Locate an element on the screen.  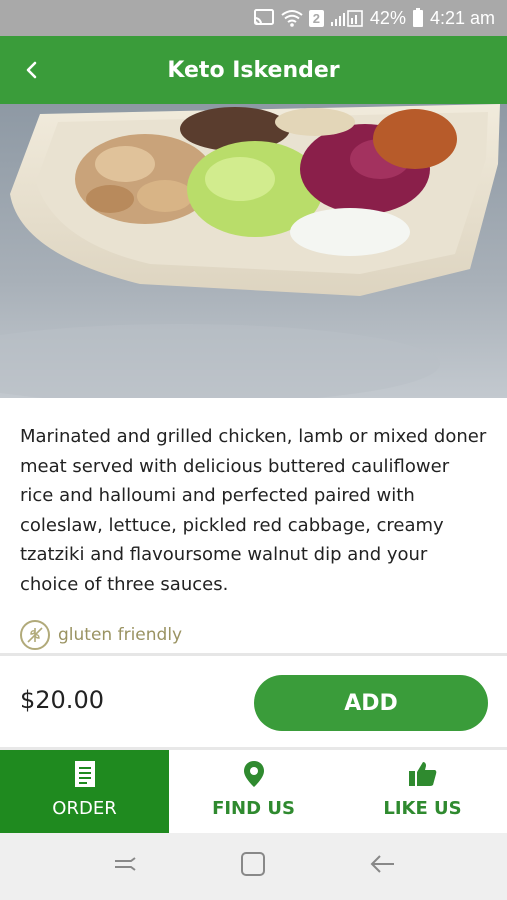
back-icon is located at coordinates (382, 866).